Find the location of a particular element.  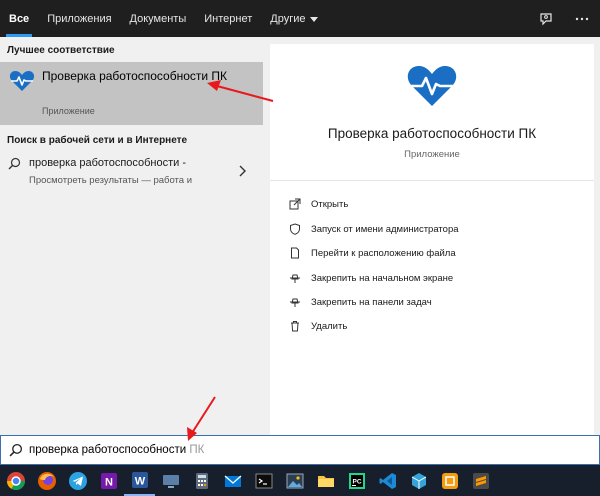

file-location-icon is located at coordinates (295, 253).